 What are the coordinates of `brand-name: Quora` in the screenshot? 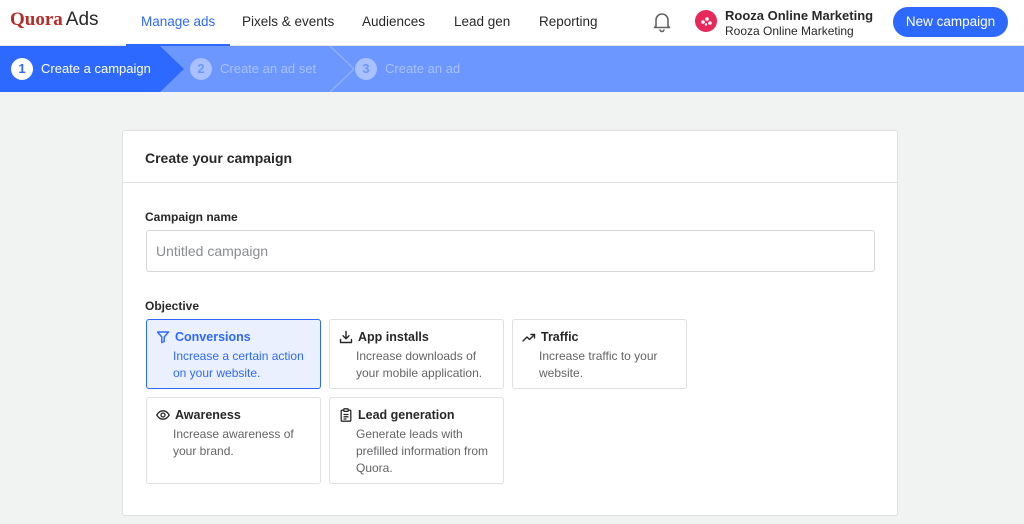 It's located at (36, 19).